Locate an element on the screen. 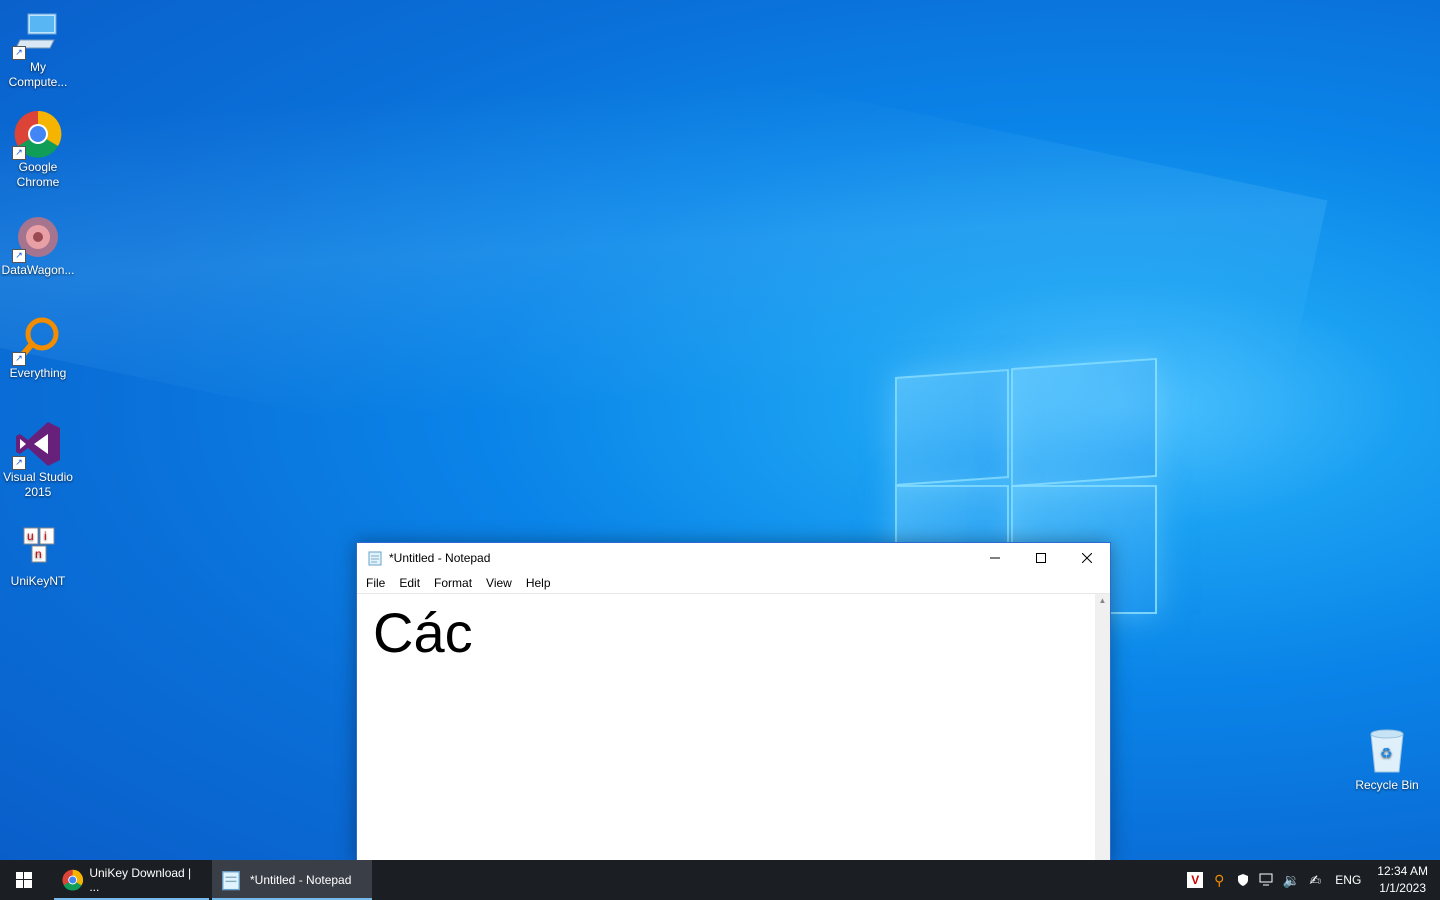  unikey-v-icon: V is located at coordinates (1195, 880).